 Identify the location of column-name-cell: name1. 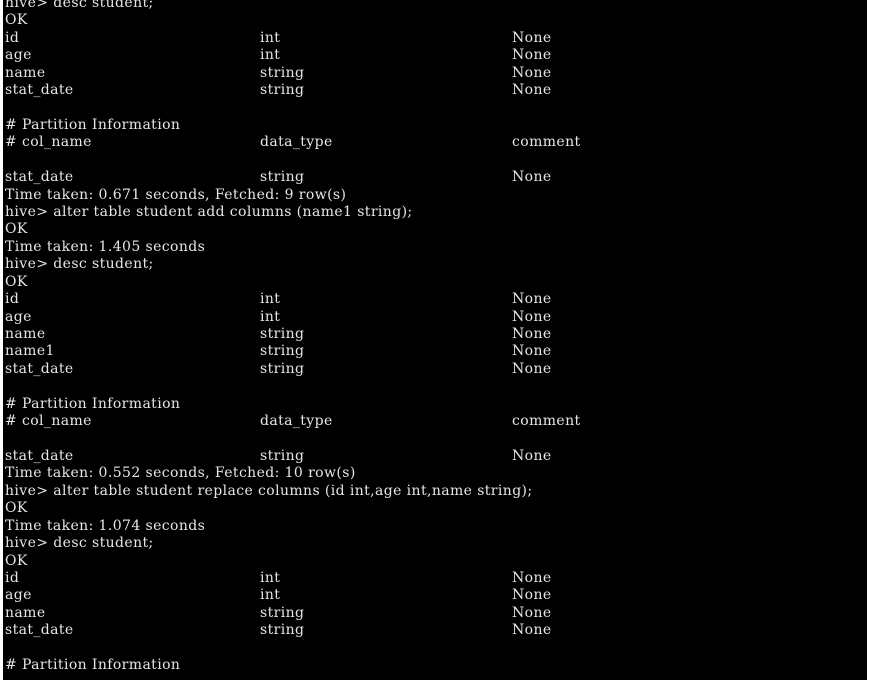
(30, 351).